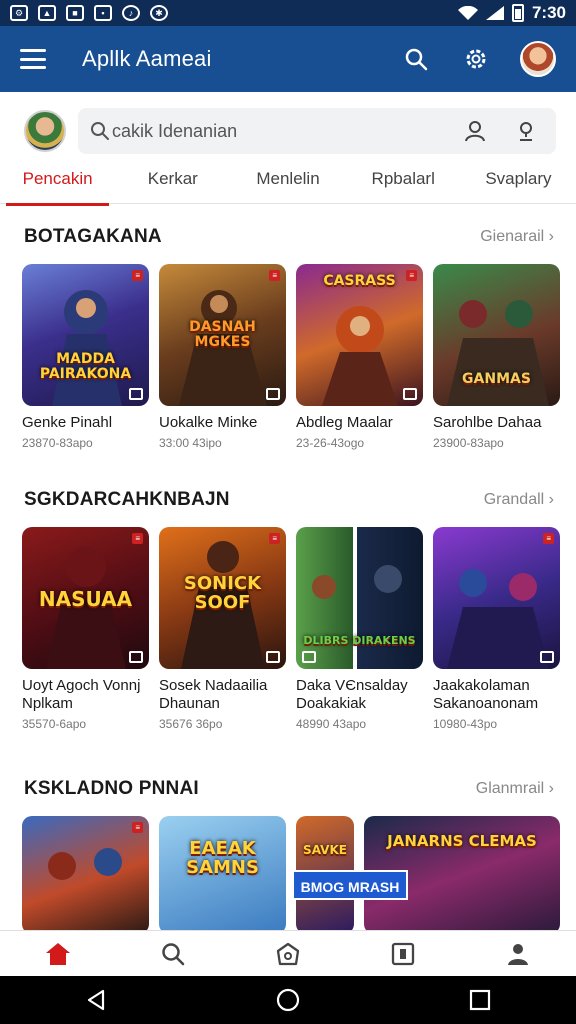 The image size is (576, 1024). I want to click on game-meta: 35676 36po, so click(191, 724).